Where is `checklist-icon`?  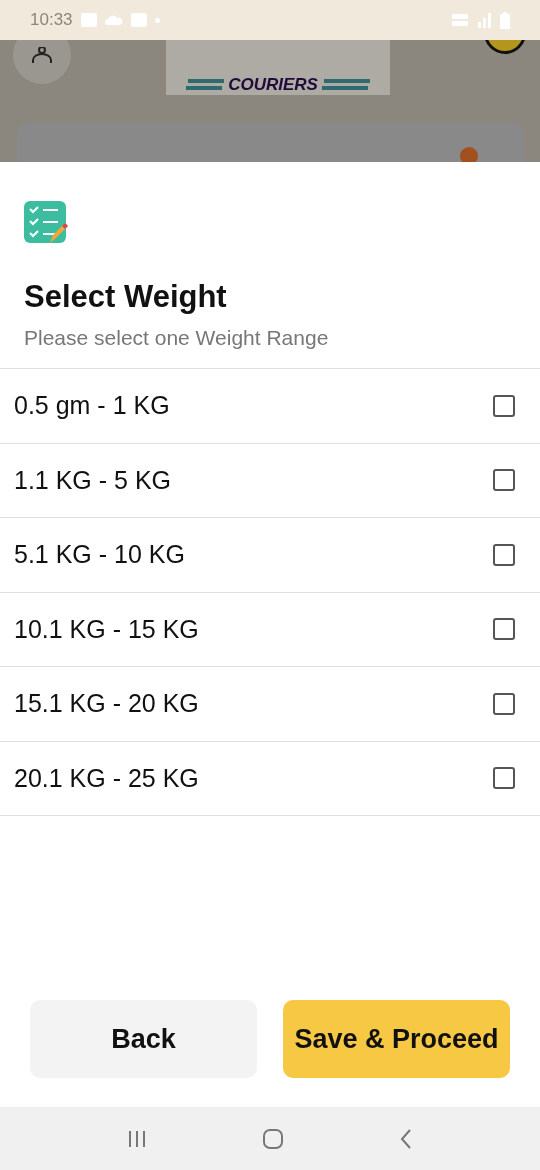
checklist-icon is located at coordinates (46, 223).